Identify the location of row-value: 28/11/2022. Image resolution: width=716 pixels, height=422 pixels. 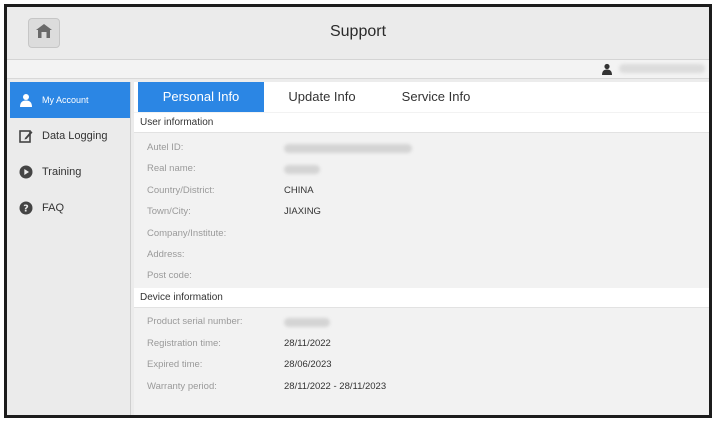
(307, 343).